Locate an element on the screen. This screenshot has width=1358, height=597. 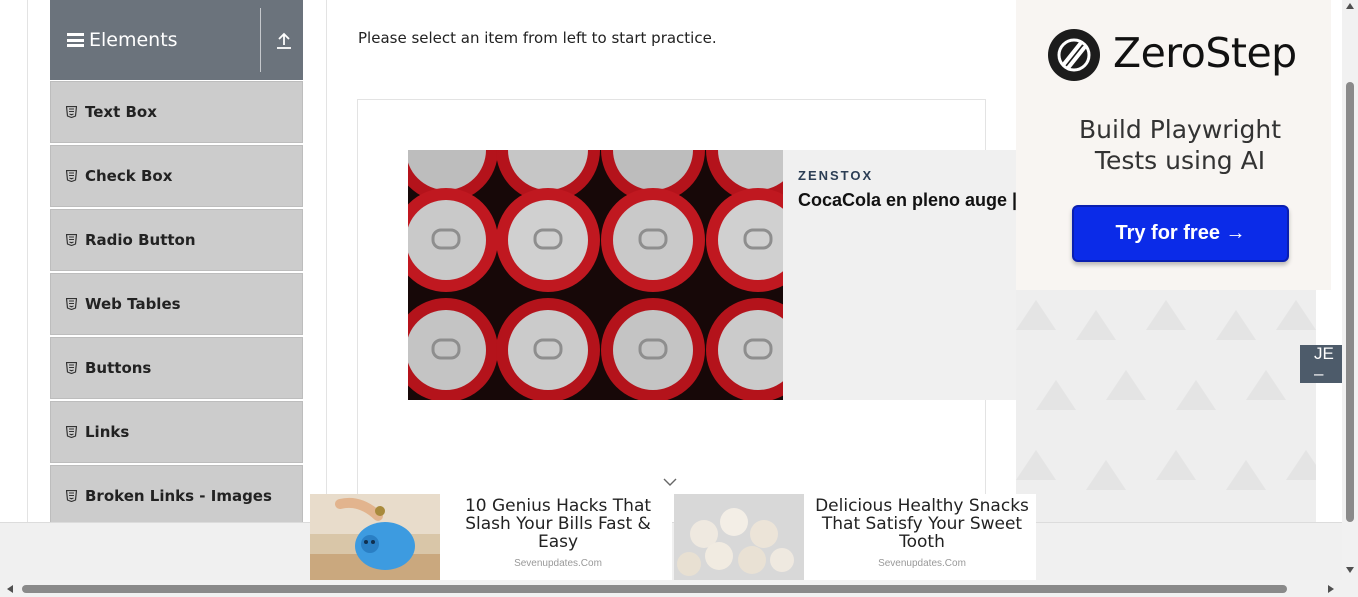
side-tab: JE – is located at coordinates (1321, 364).